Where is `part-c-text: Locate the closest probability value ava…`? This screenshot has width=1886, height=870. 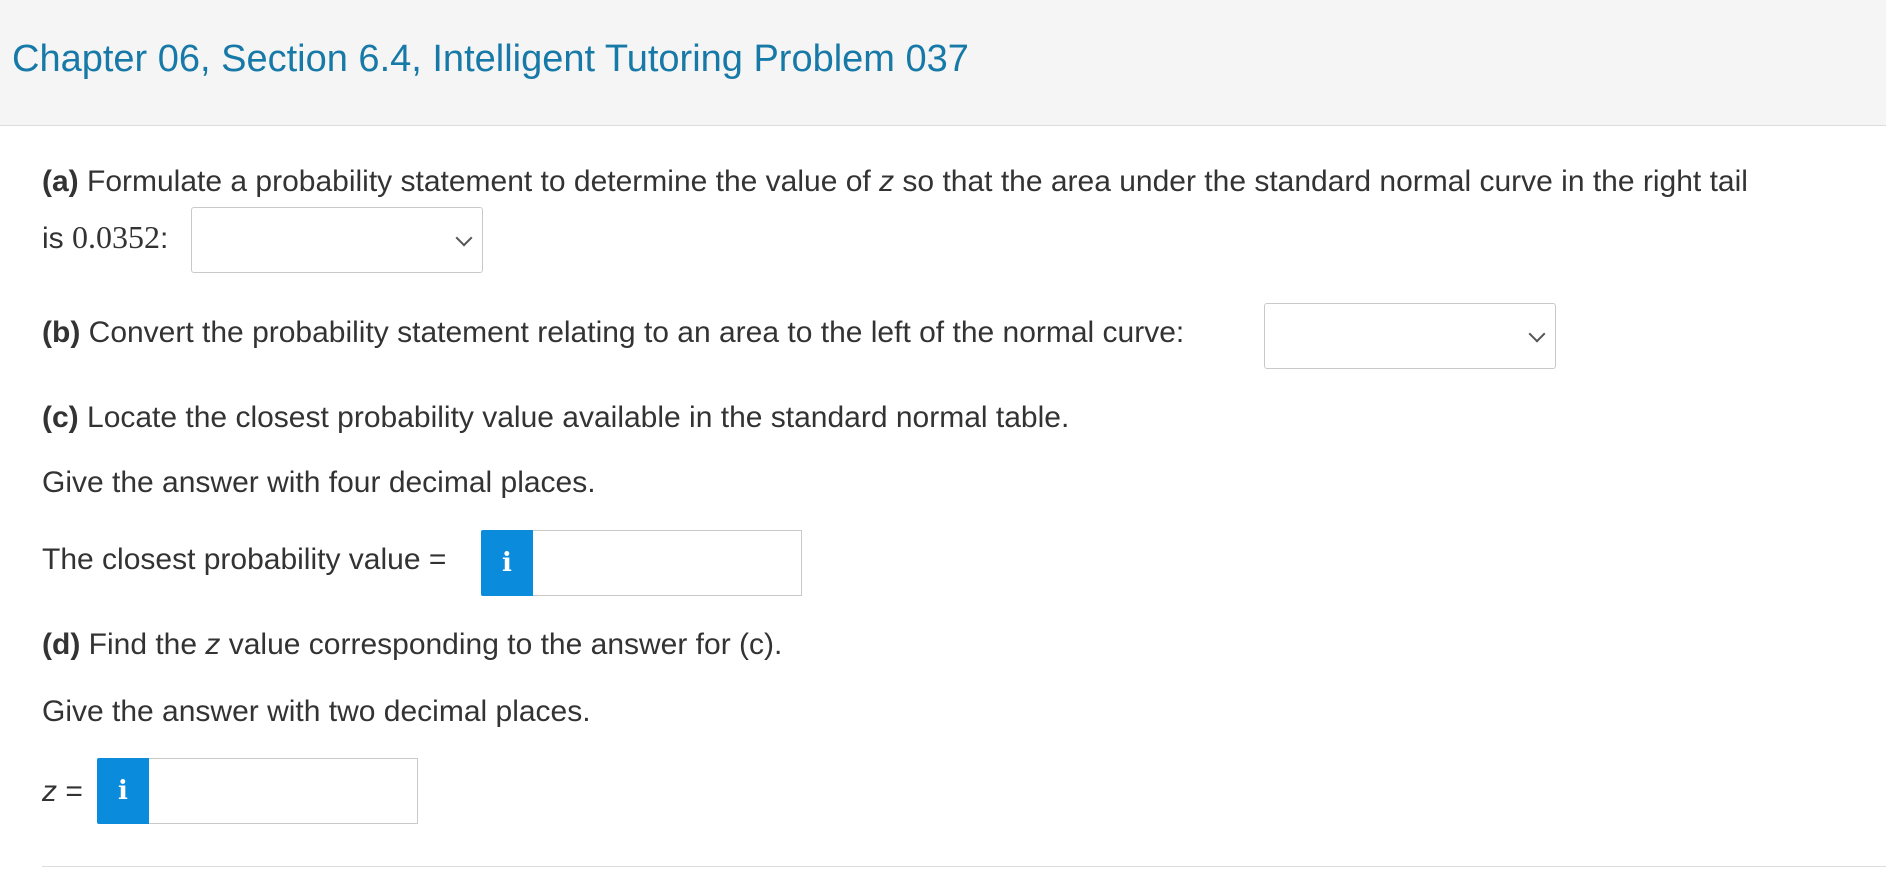 part-c-text: Locate the closest probability value ava… is located at coordinates (574, 417).